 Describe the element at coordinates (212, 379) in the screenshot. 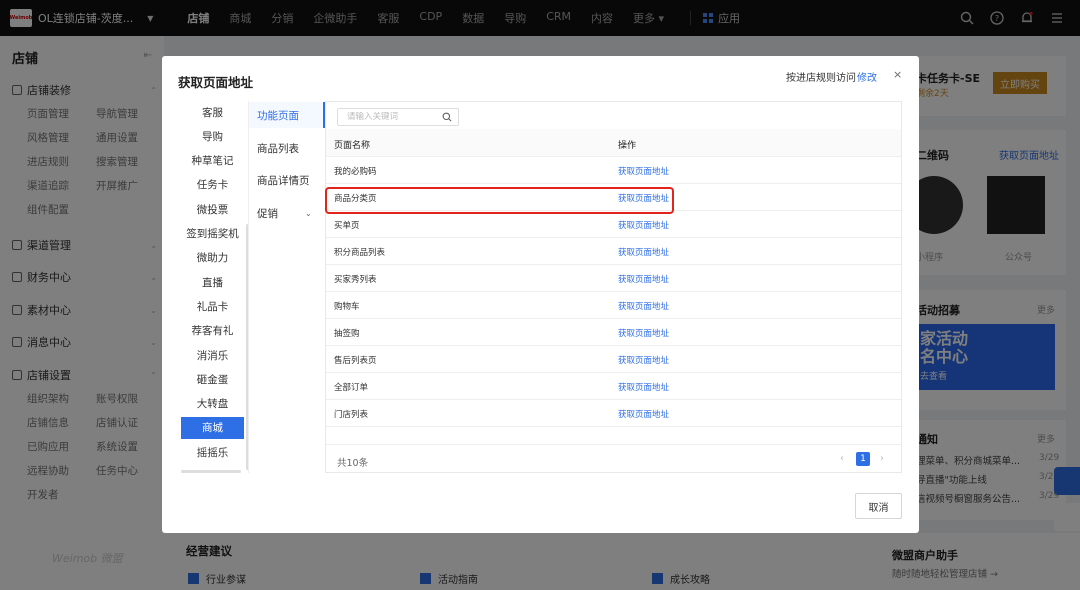

I see `category-item: 砸金蛋` at that location.